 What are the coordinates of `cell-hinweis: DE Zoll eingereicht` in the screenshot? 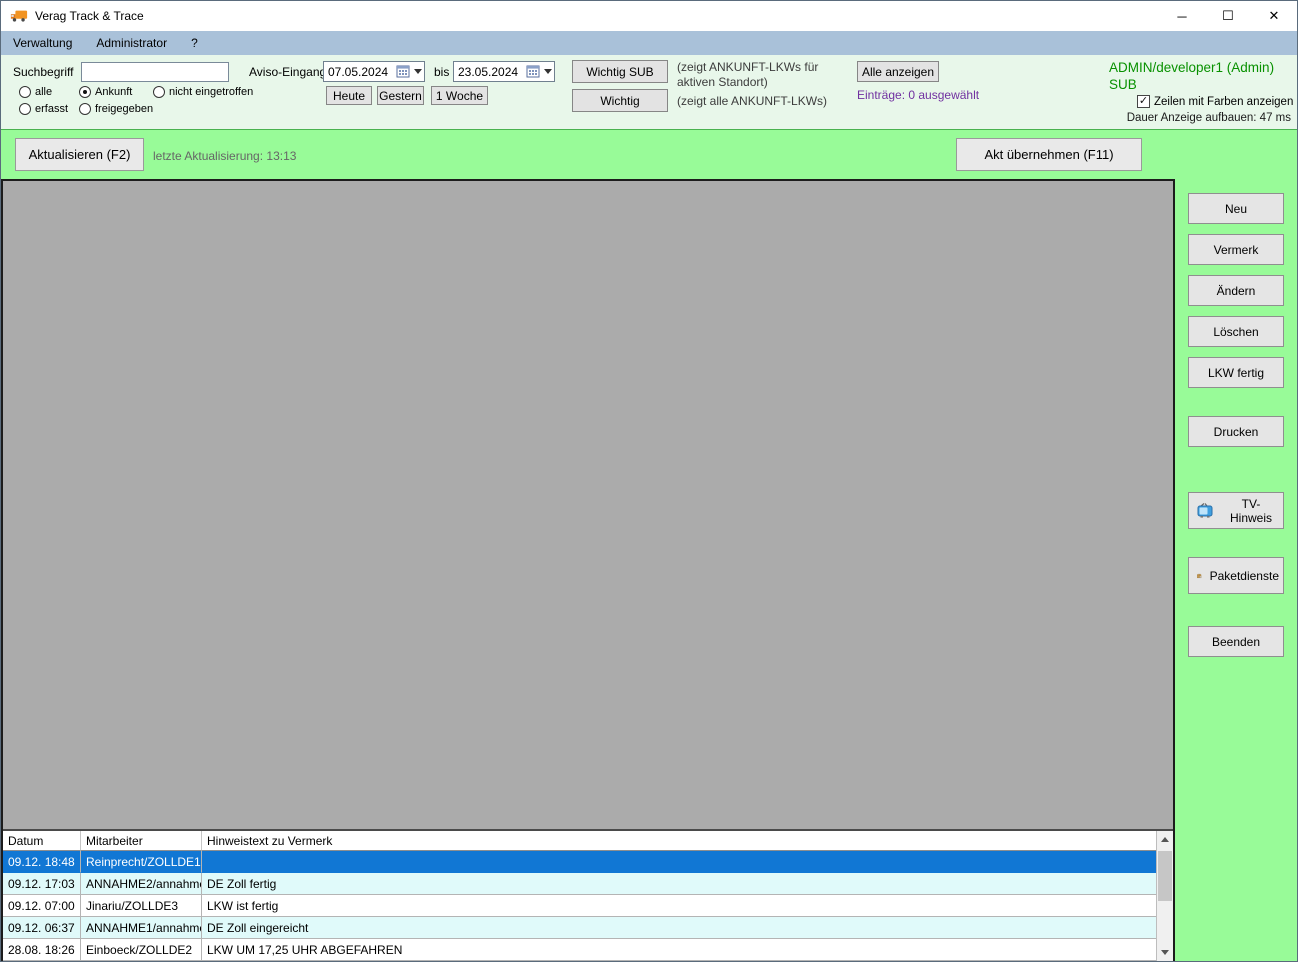 It's located at (679, 928).